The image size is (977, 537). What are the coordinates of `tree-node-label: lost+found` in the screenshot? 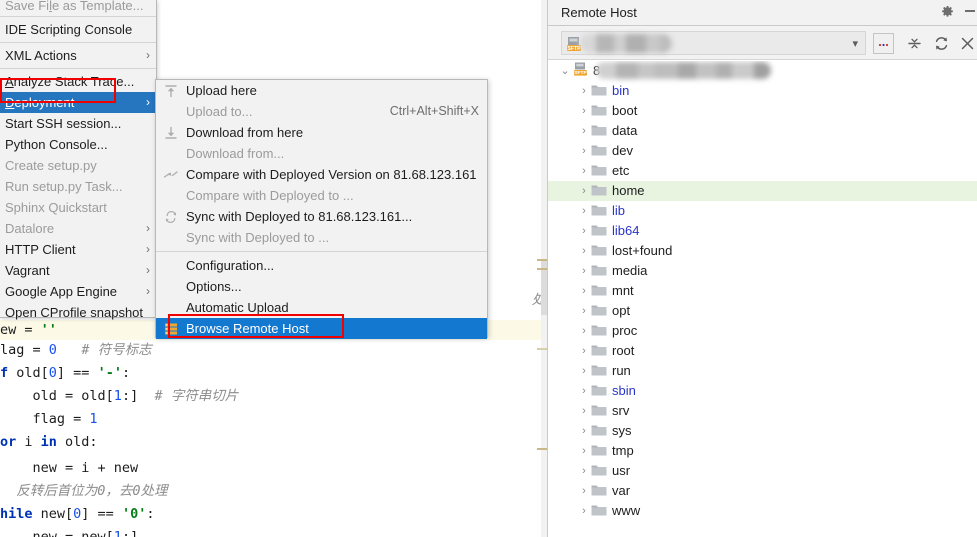 It's located at (642, 250).